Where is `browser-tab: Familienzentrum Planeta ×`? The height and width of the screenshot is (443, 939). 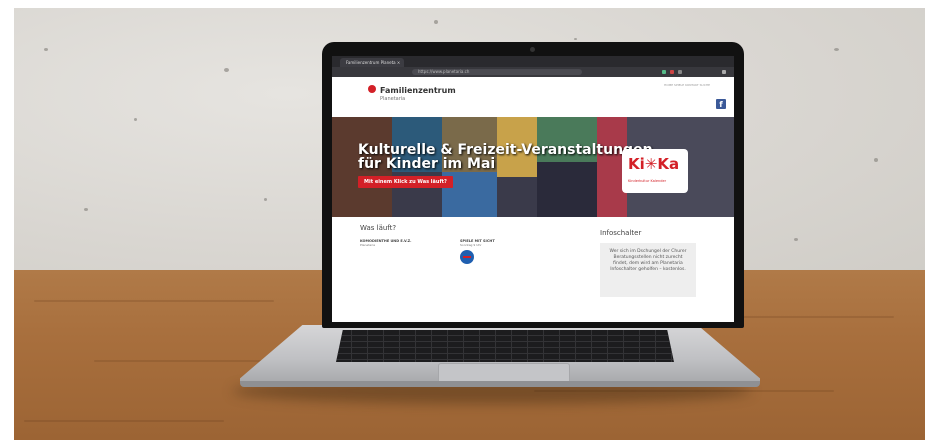 browser-tab: Familienzentrum Planeta × is located at coordinates (372, 62).